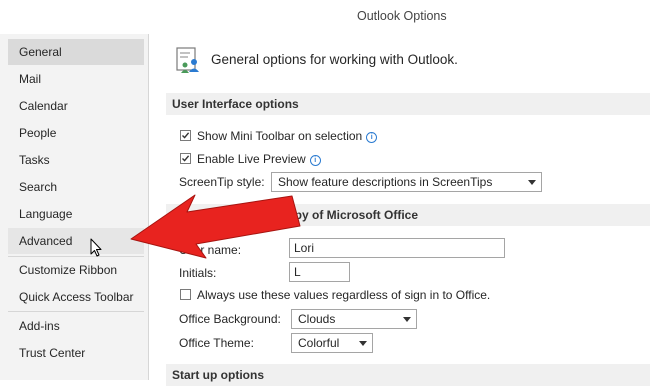 The height and width of the screenshot is (386, 650). I want to click on live-preview-label: Enable Live Preview, so click(251, 159).